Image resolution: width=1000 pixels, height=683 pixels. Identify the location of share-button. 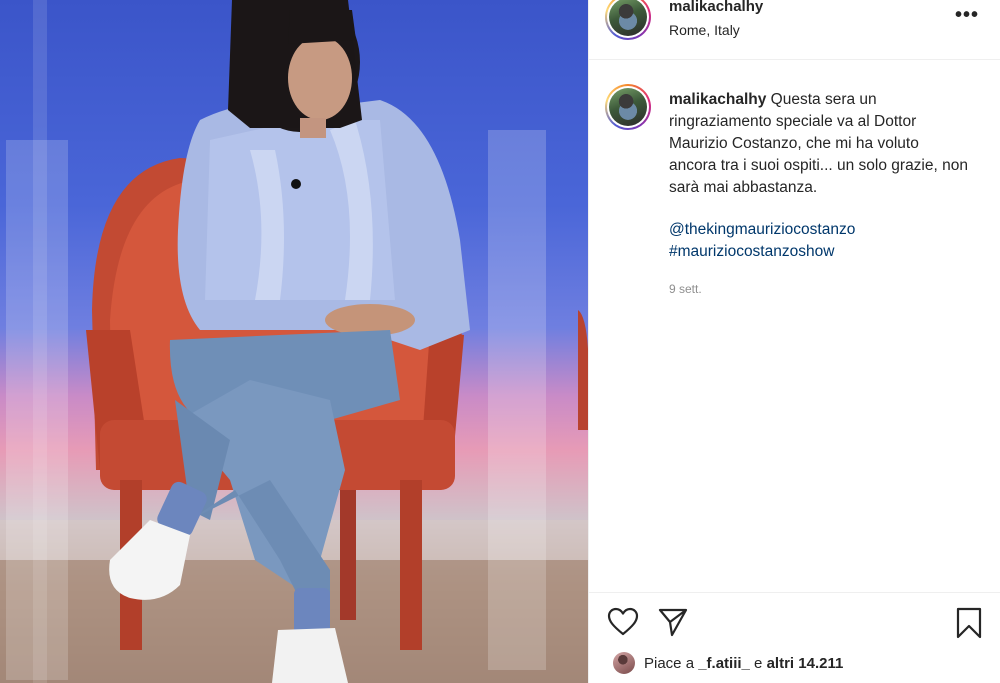
(673, 624).